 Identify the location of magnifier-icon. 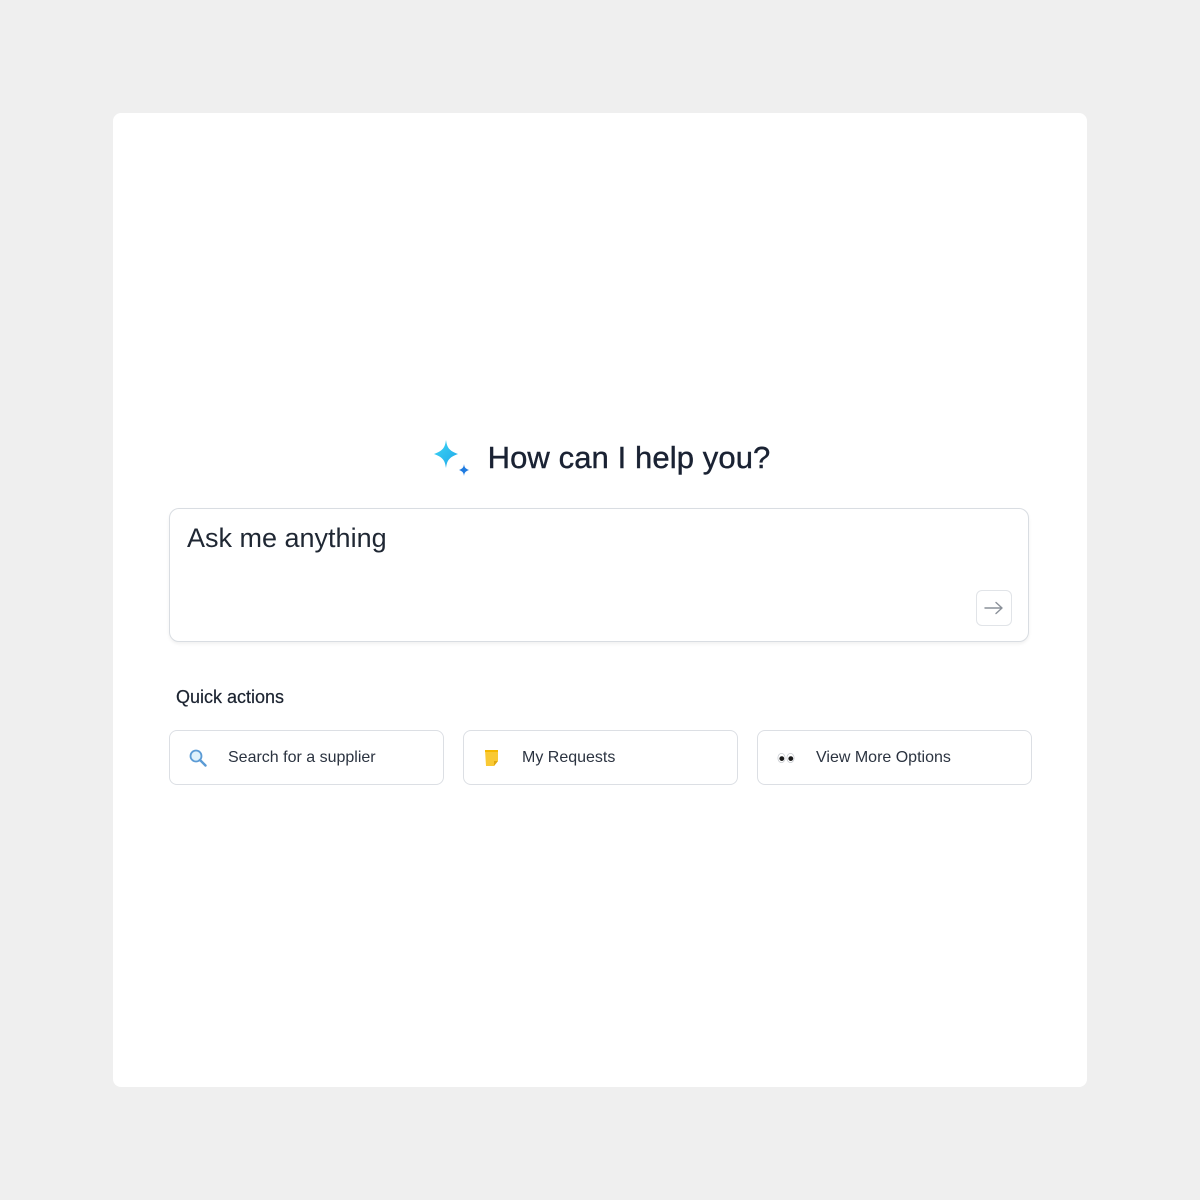
(198, 758).